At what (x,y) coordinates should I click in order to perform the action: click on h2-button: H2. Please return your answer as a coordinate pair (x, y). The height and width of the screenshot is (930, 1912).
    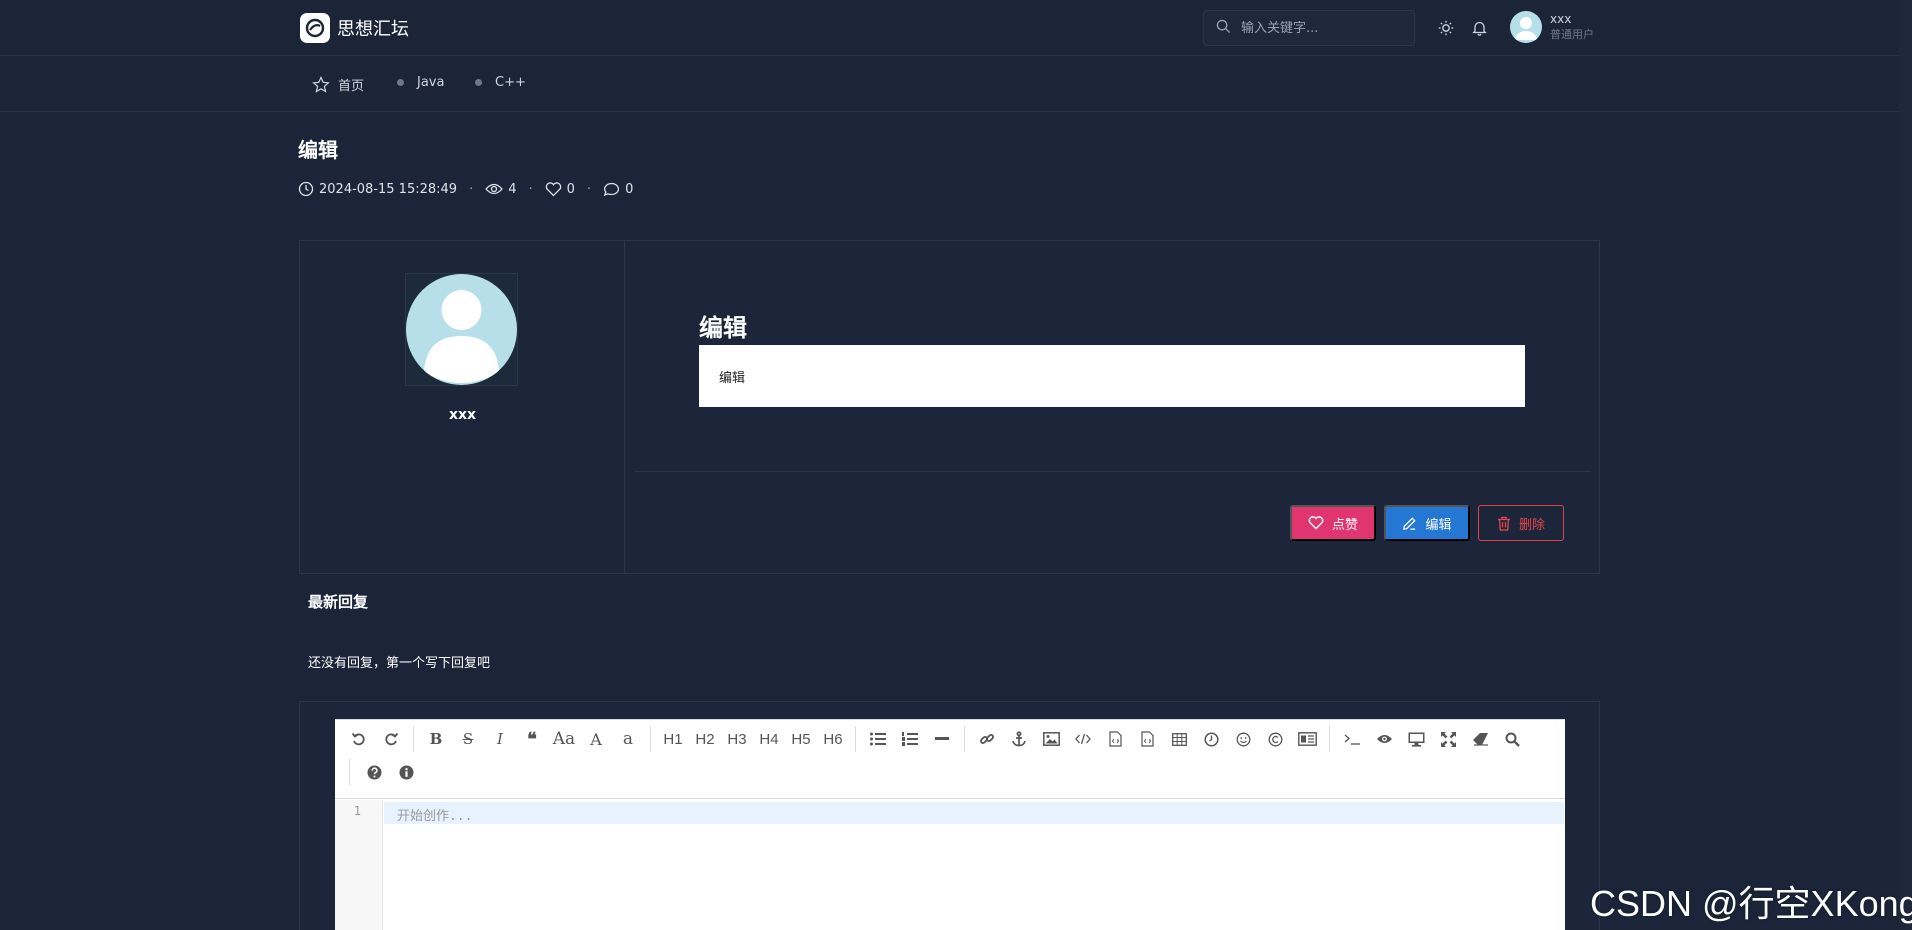
    Looking at the image, I should click on (705, 739).